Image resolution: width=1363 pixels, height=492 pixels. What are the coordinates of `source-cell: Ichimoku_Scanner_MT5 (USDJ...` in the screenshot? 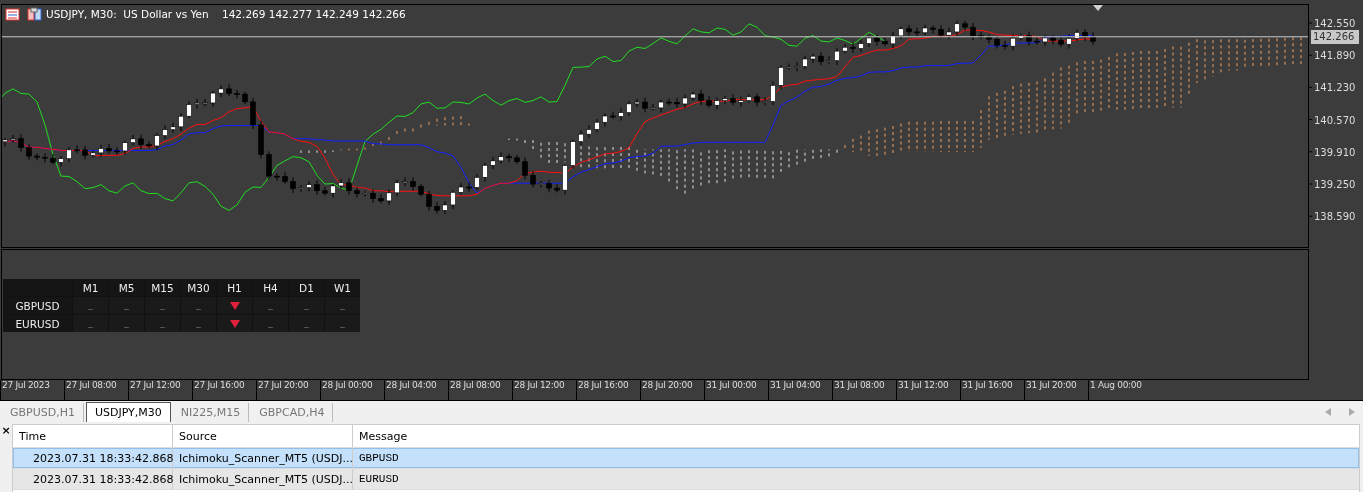 It's located at (266, 479).